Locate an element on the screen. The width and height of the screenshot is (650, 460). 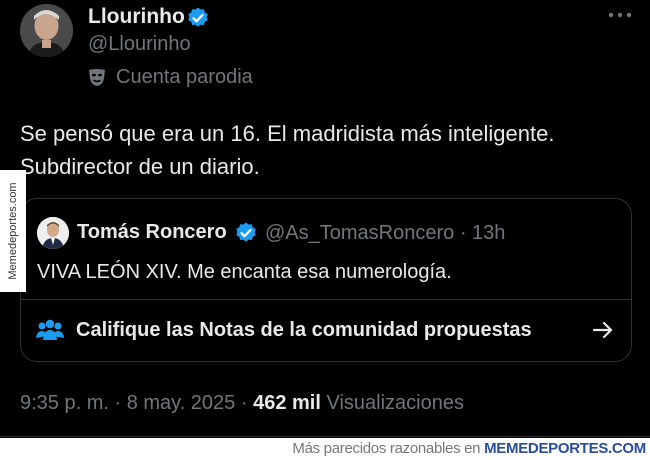
views-label: Visualizaciones is located at coordinates (395, 403).